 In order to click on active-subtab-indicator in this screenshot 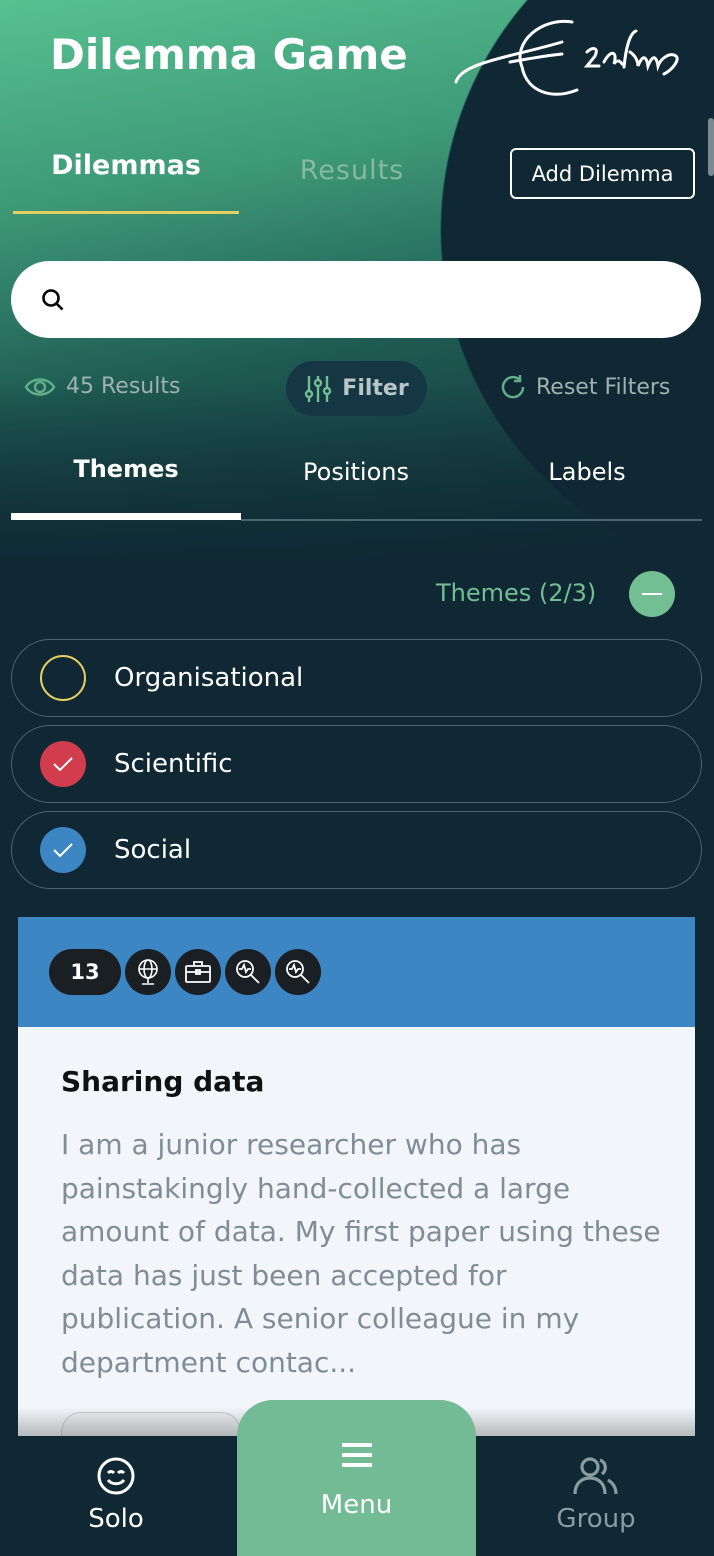, I will do `click(126, 516)`.